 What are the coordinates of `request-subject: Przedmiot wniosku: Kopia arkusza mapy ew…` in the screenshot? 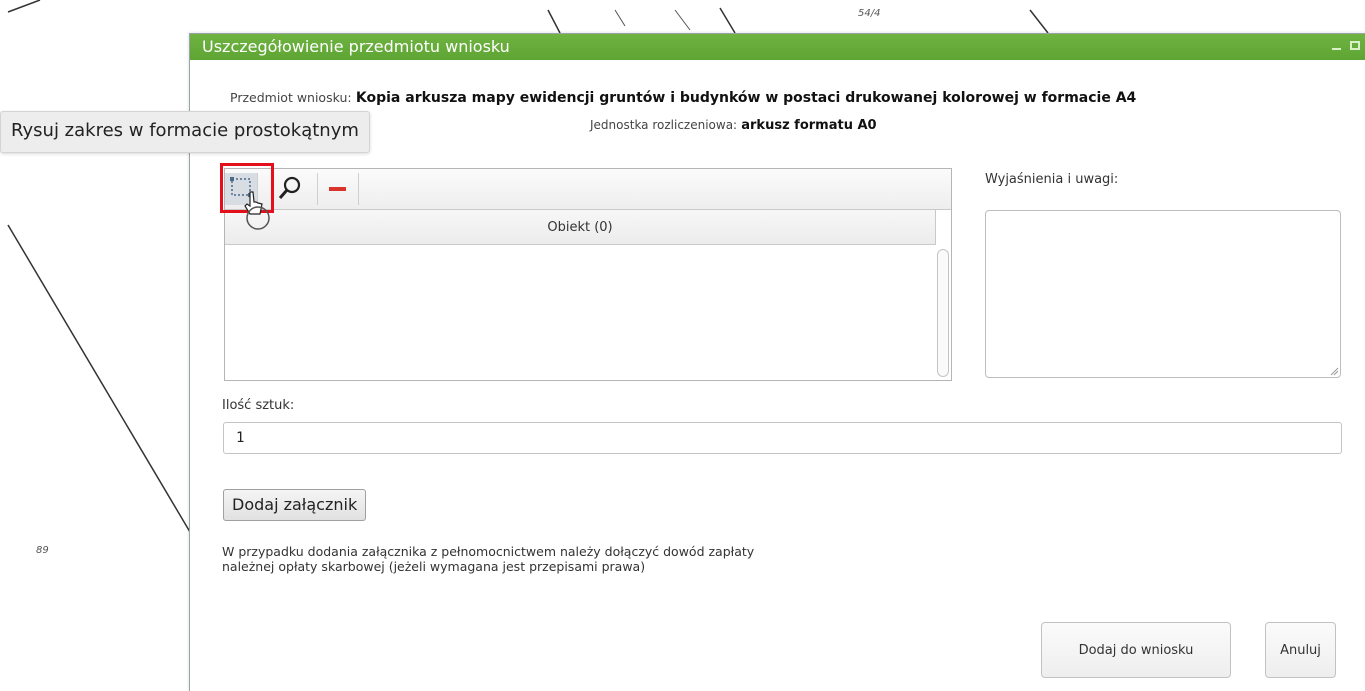 It's located at (683, 98).